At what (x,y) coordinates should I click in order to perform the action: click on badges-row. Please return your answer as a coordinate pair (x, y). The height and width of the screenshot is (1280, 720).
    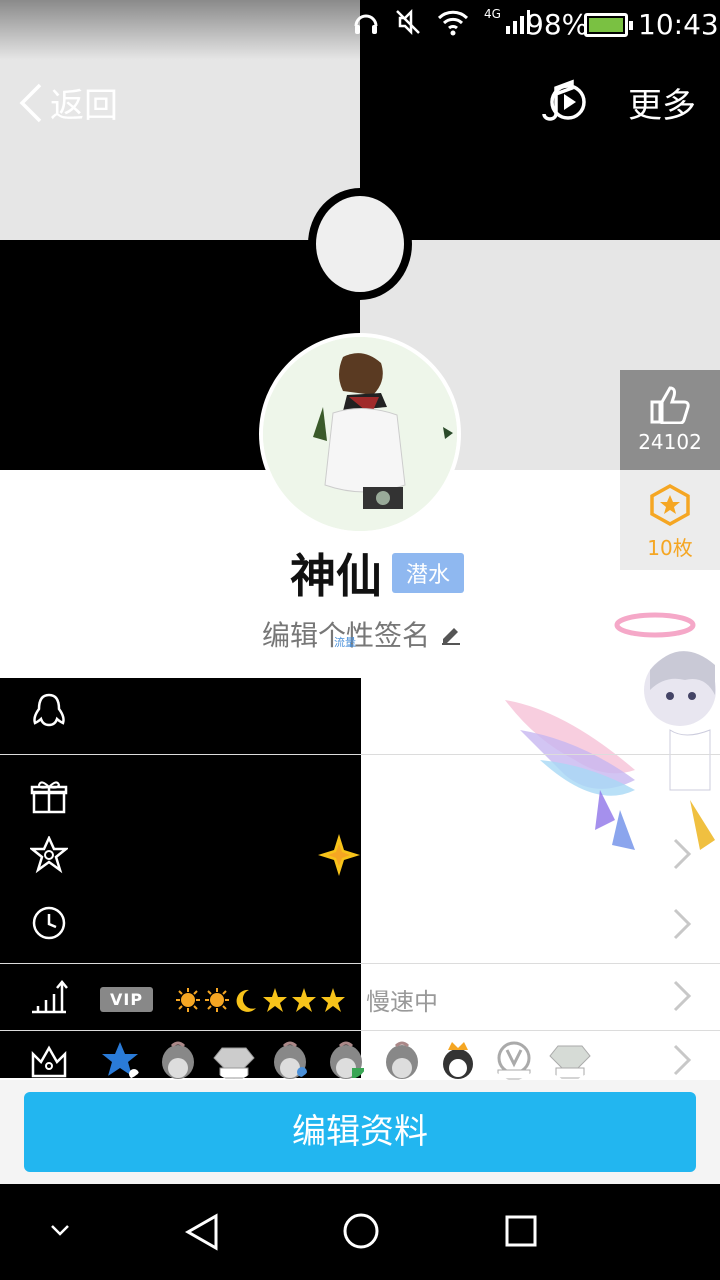
    Looking at the image, I should click on (346, 1060).